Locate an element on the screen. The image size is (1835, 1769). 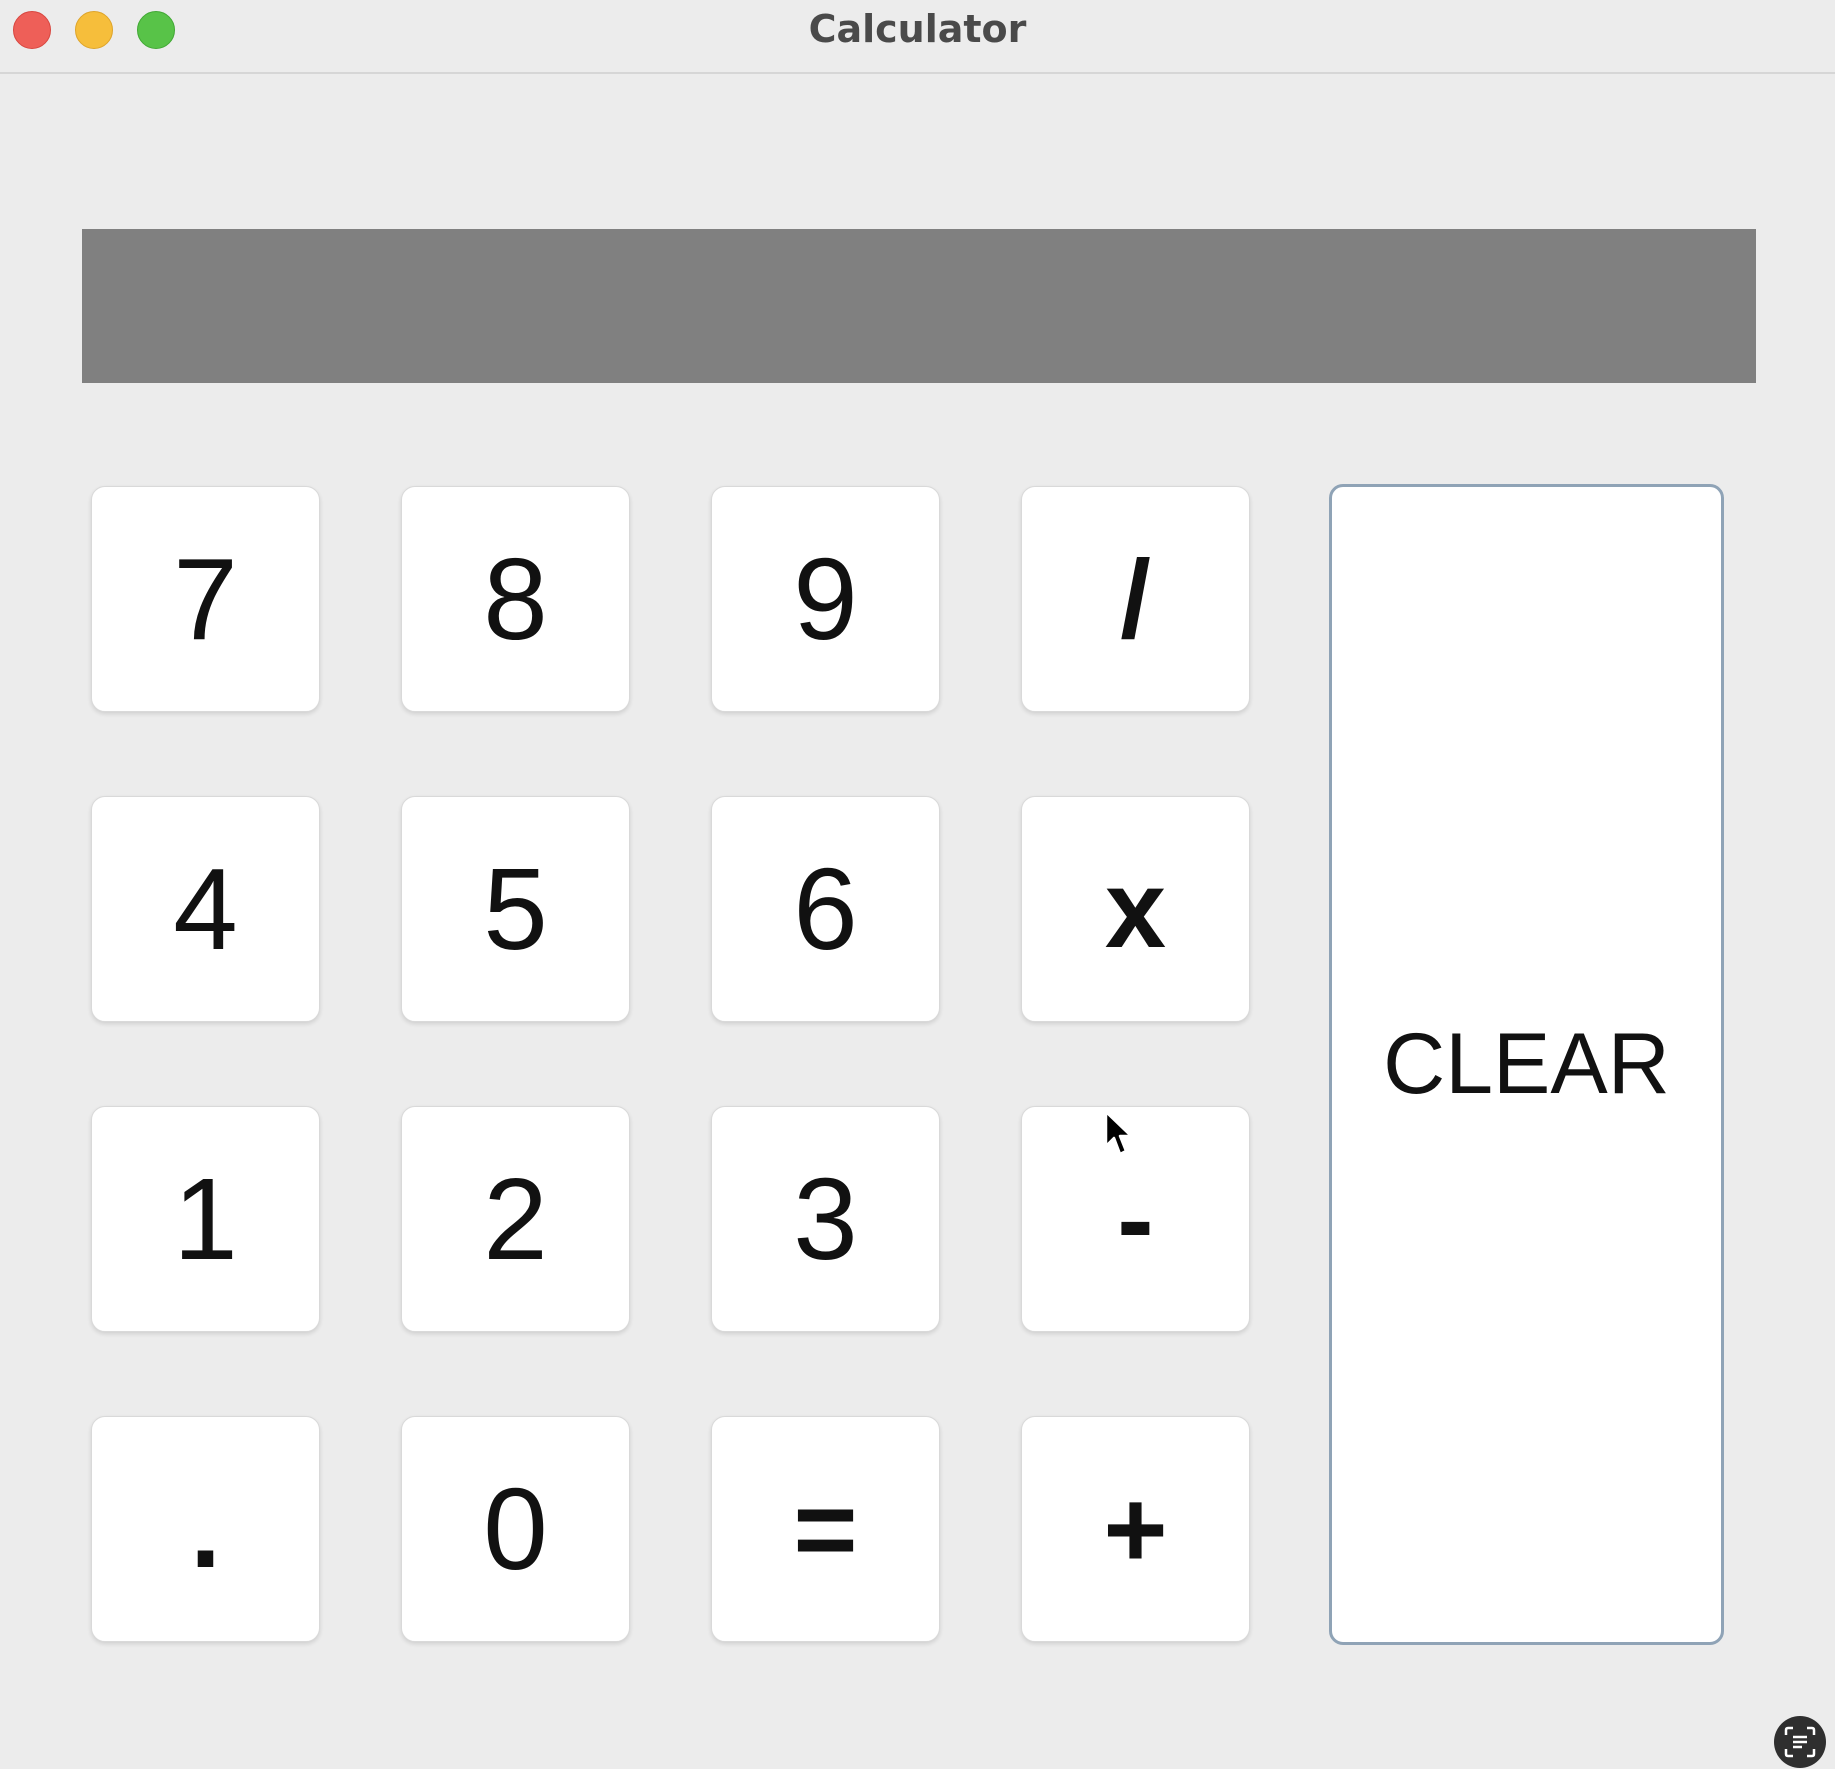
live-text-button is located at coordinates (1800, 1742).